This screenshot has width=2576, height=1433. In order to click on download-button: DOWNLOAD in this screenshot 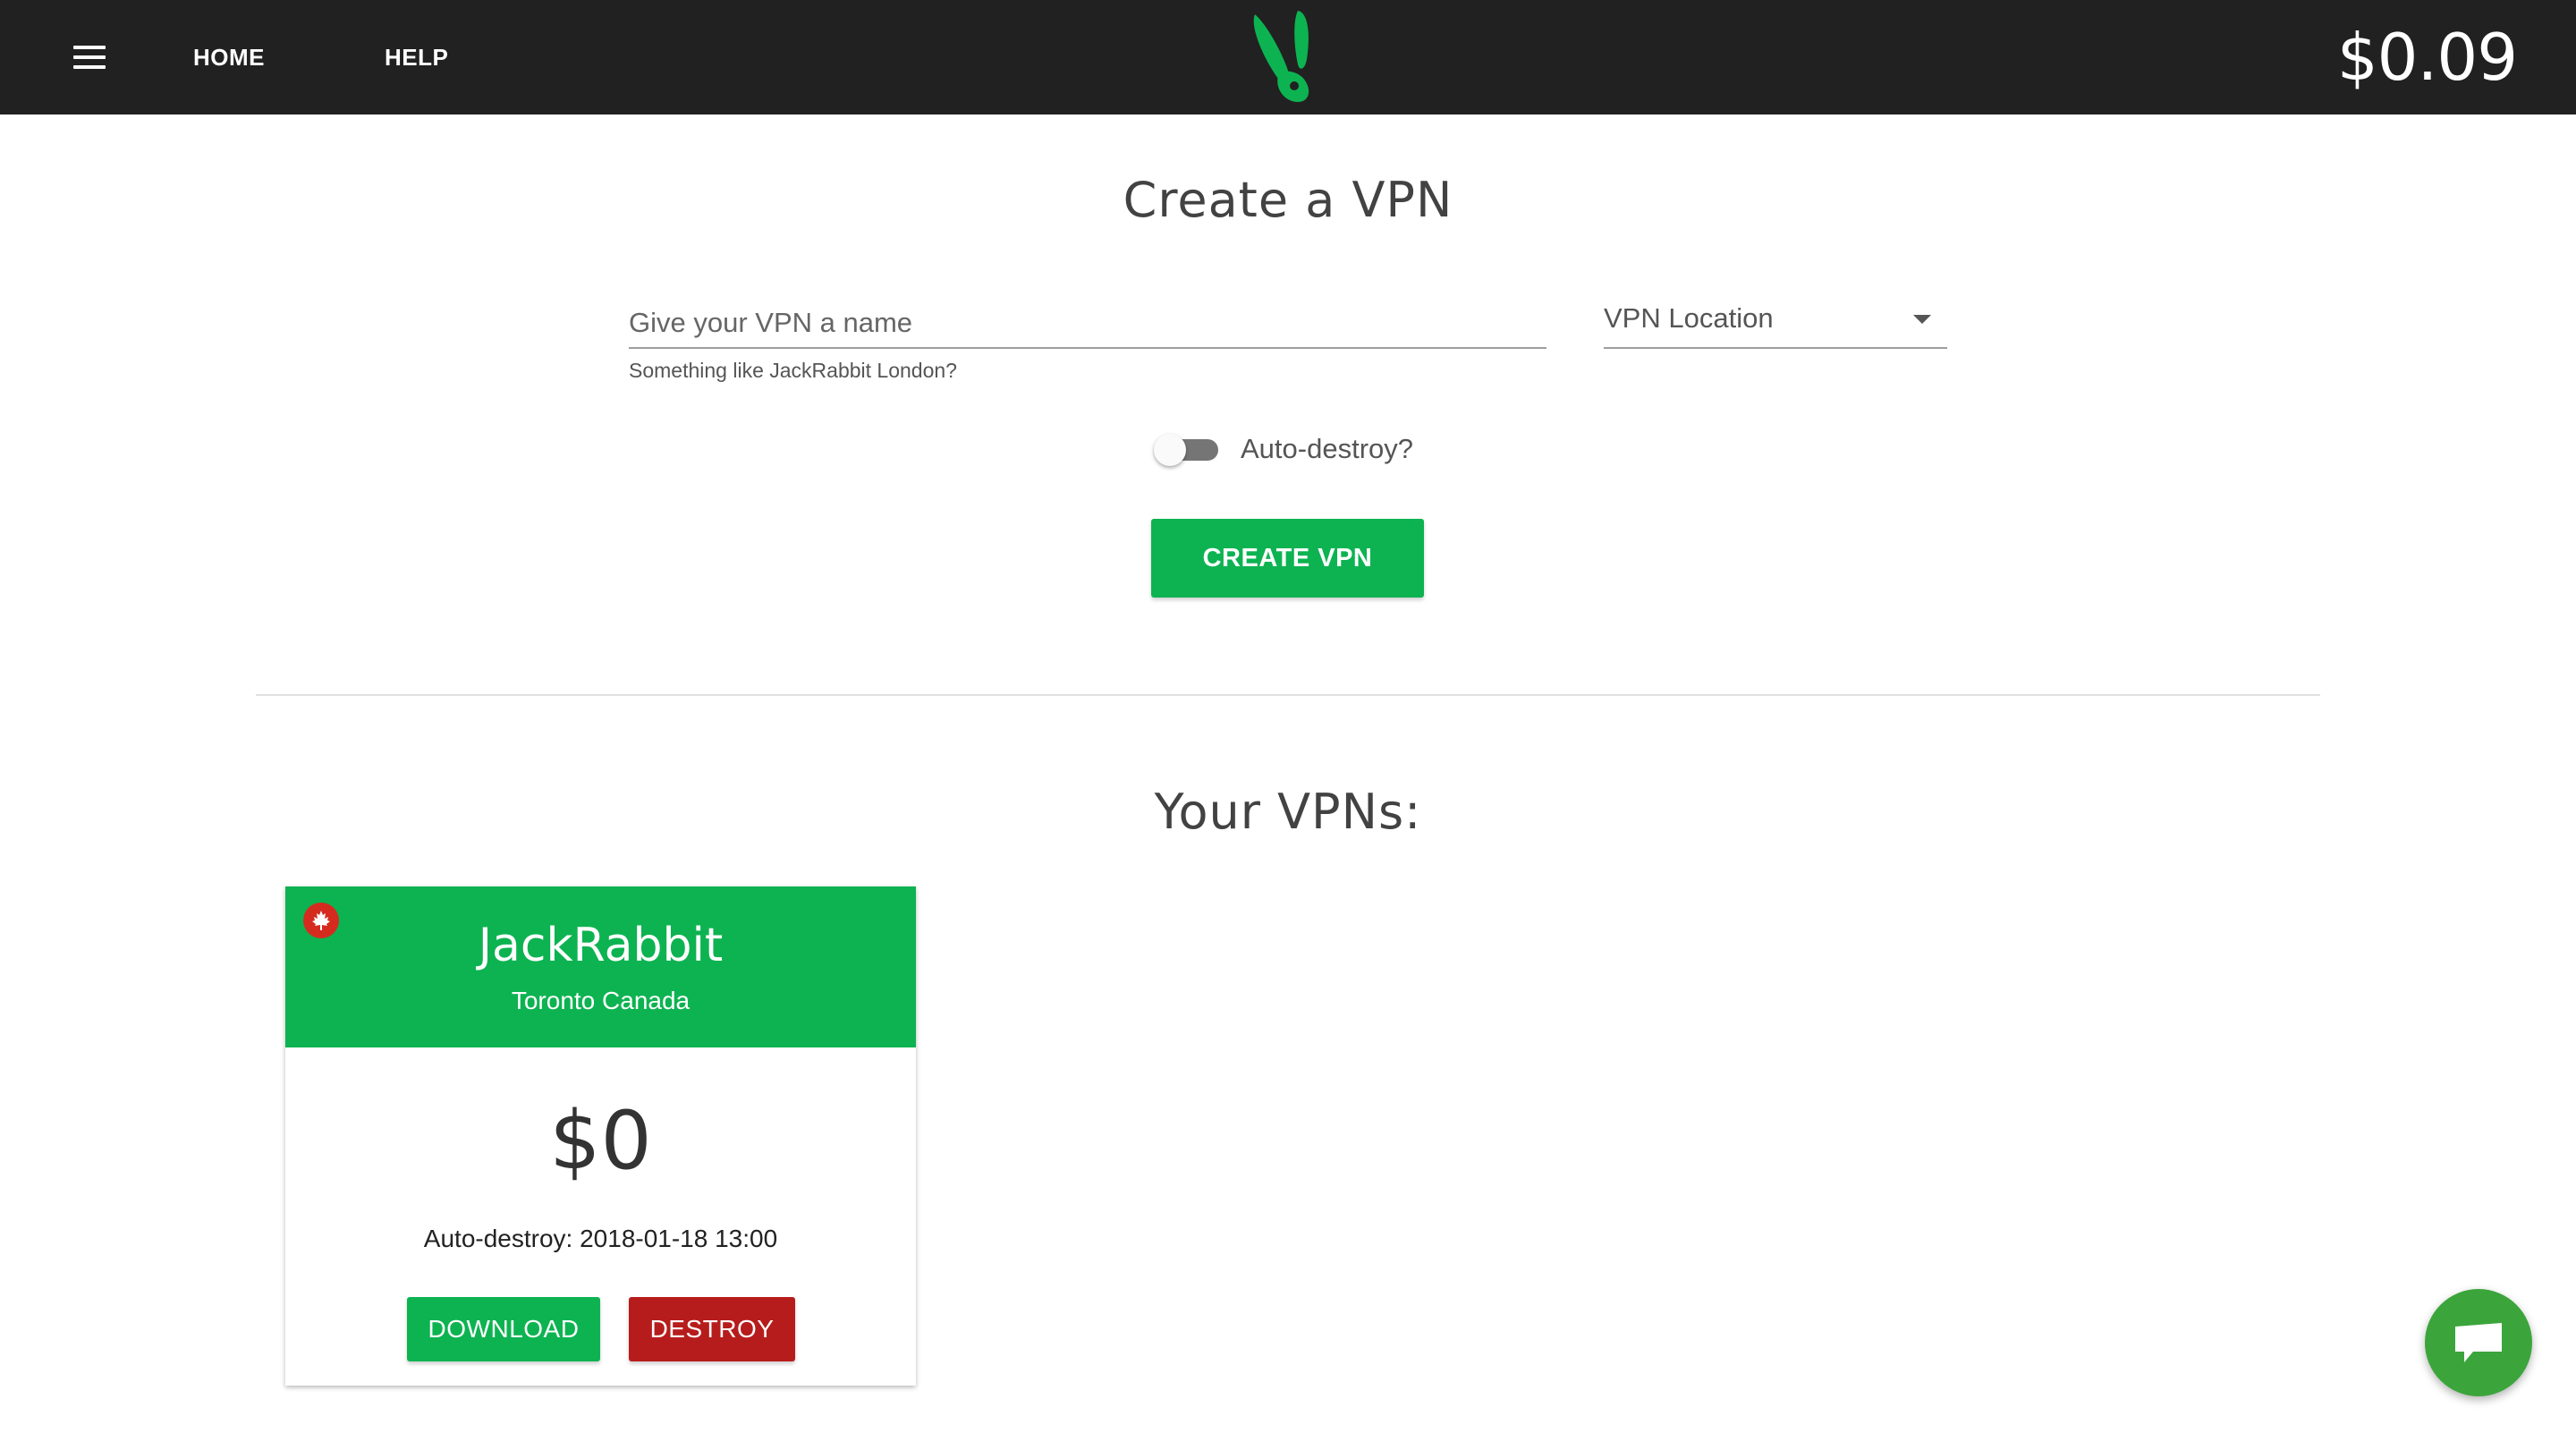, I will do `click(503, 1329)`.